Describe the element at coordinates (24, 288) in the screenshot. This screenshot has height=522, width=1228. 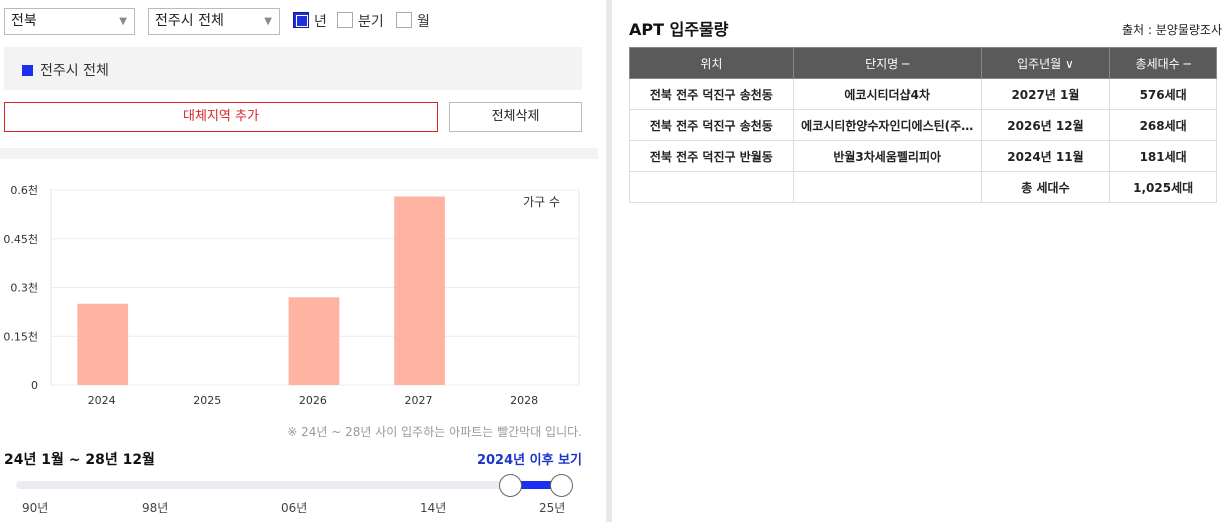
I see `y-tick-label: 0.3천` at that location.